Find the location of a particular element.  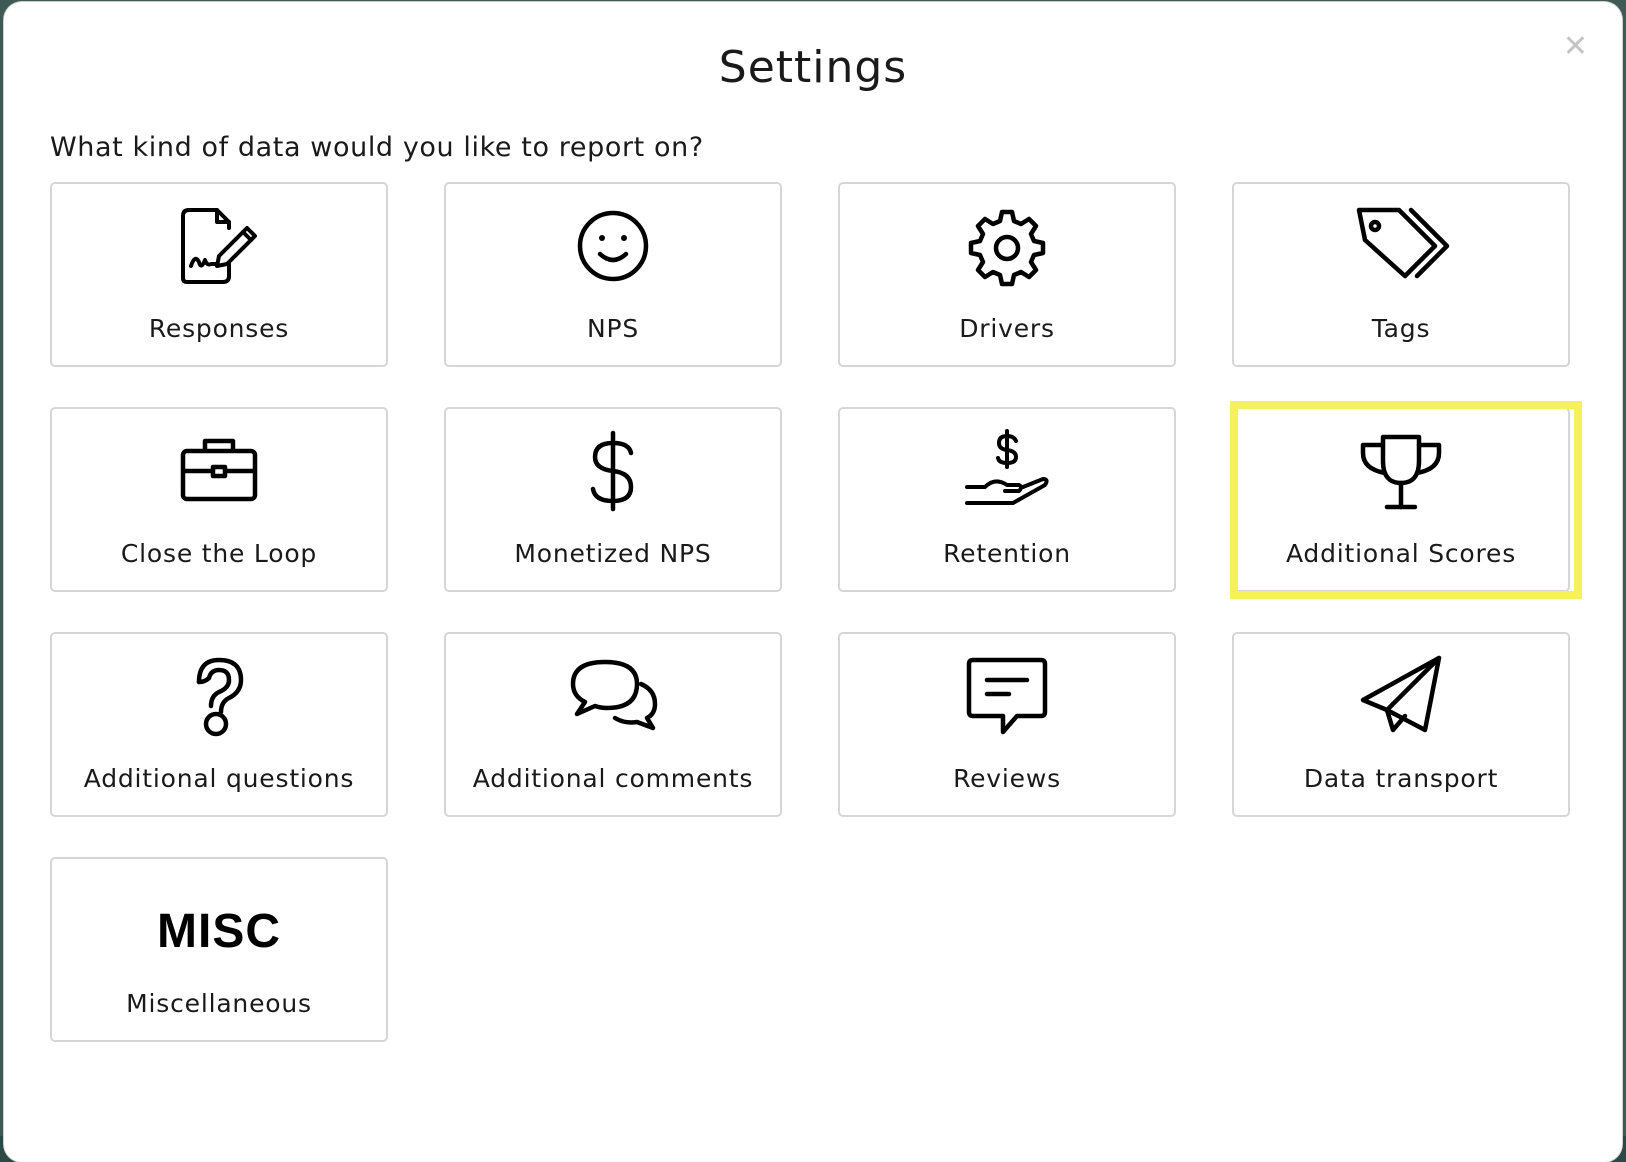

option-label: Tags is located at coordinates (1401, 328).